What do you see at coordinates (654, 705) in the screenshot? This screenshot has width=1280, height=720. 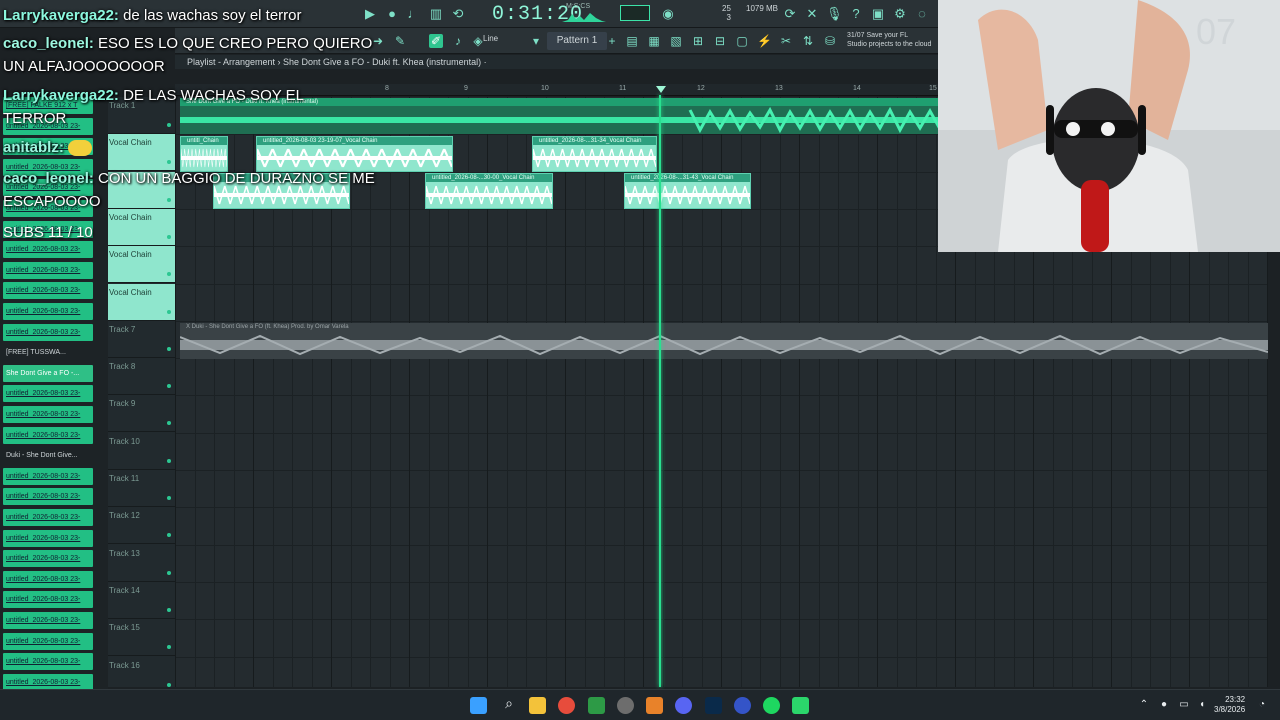 I see `fl-studio-icon` at bounding box center [654, 705].